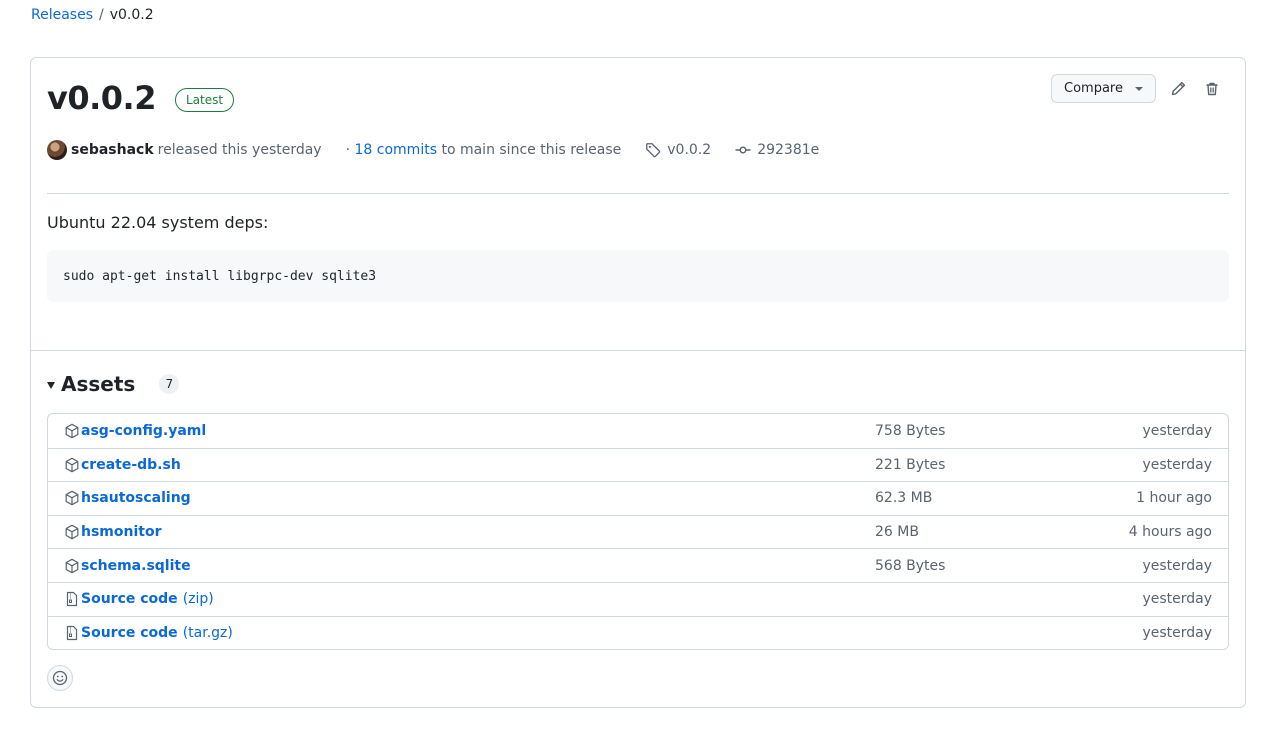  I want to click on asset-date: 1 hour ago, so click(1174, 498).